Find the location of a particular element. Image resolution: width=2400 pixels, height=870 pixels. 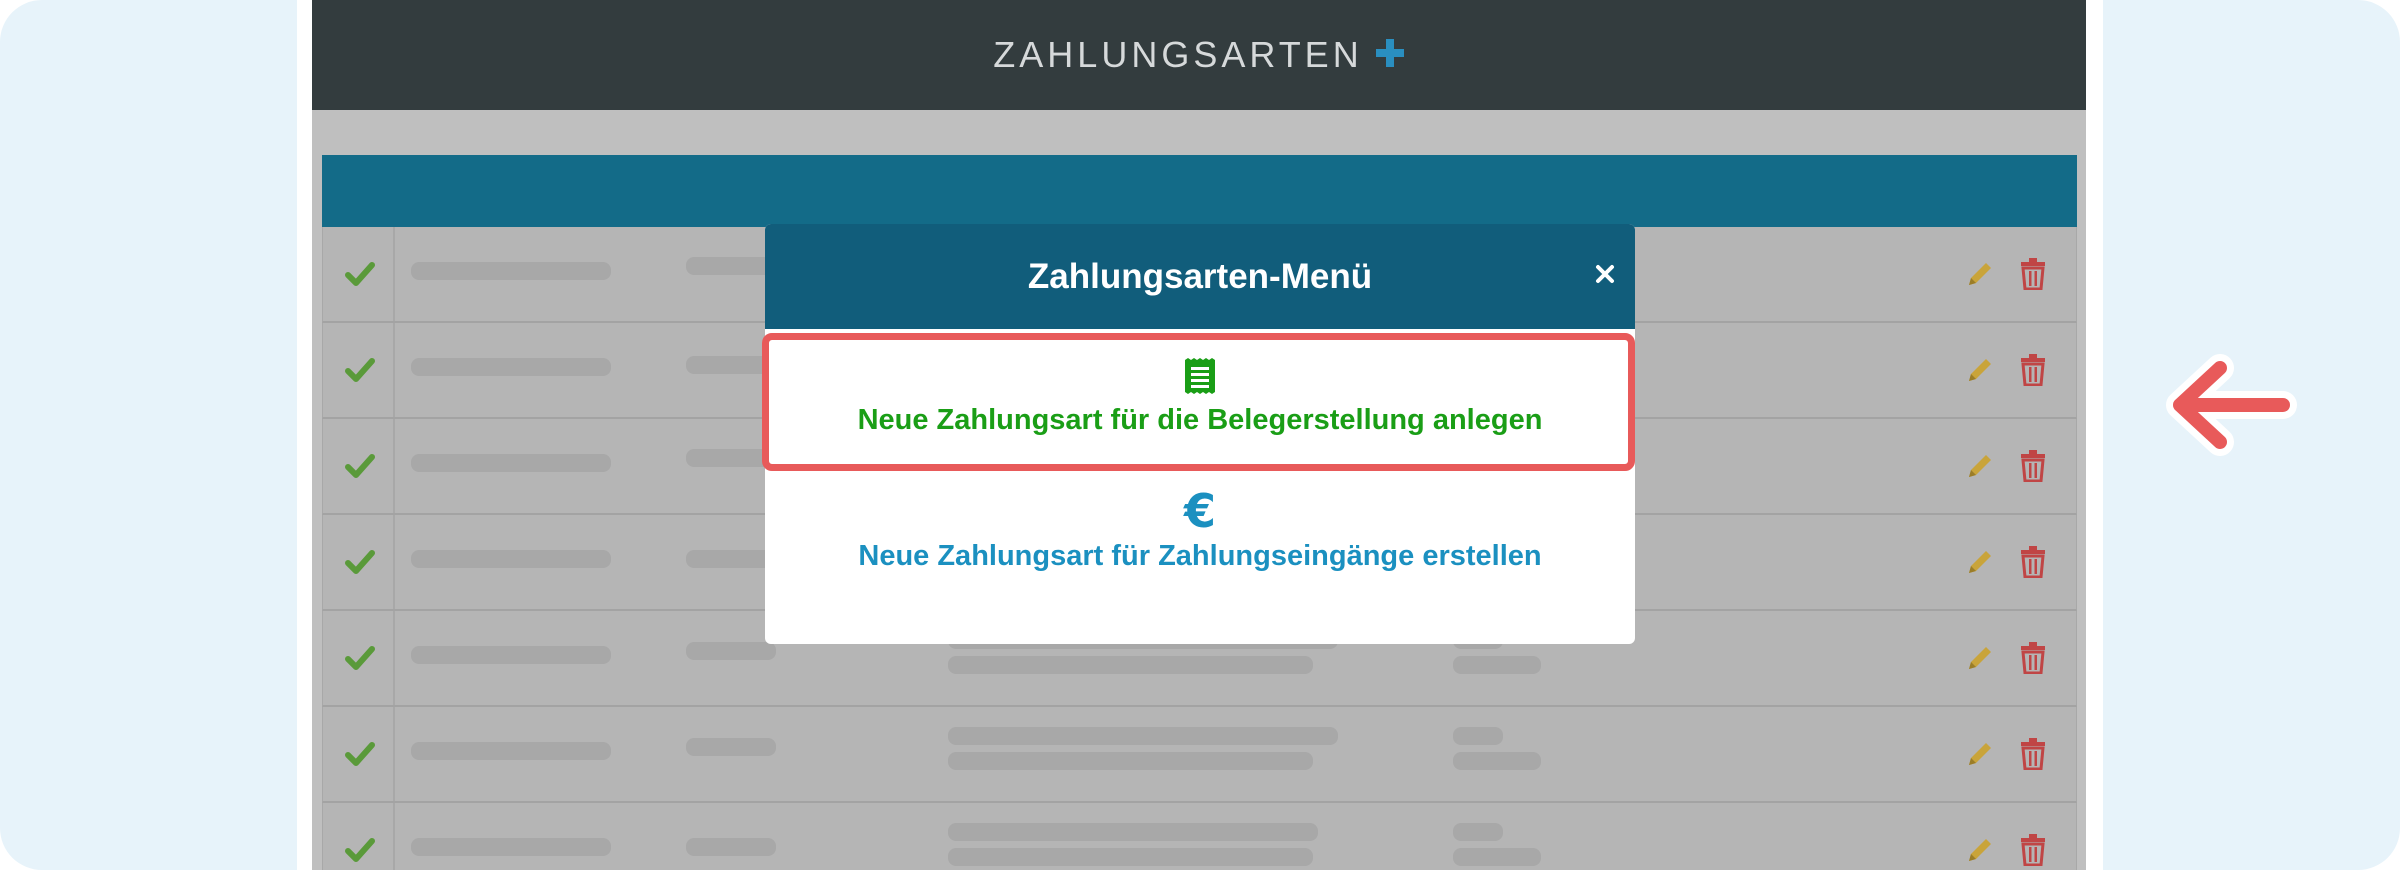

close-button is located at coordinates (1605, 274).